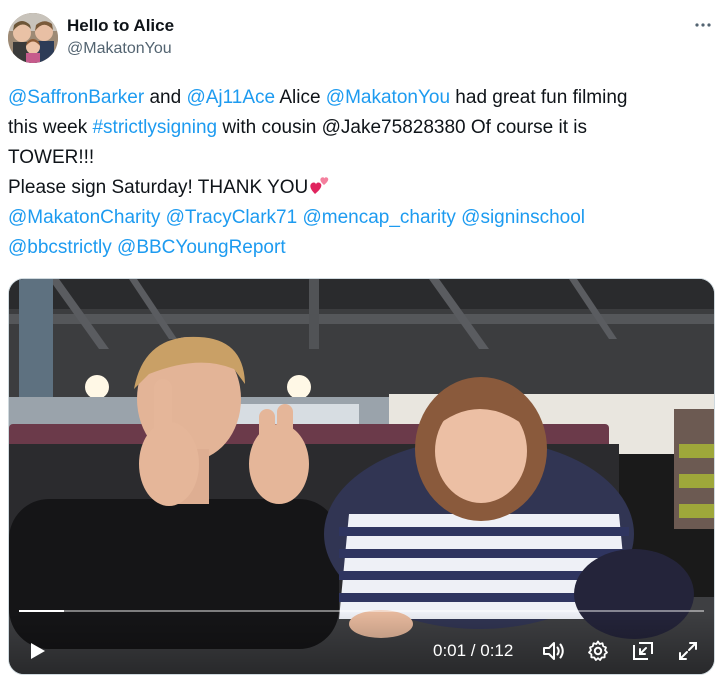 This screenshot has height=683, width=723. I want to click on video-progress-fill, so click(41, 611).